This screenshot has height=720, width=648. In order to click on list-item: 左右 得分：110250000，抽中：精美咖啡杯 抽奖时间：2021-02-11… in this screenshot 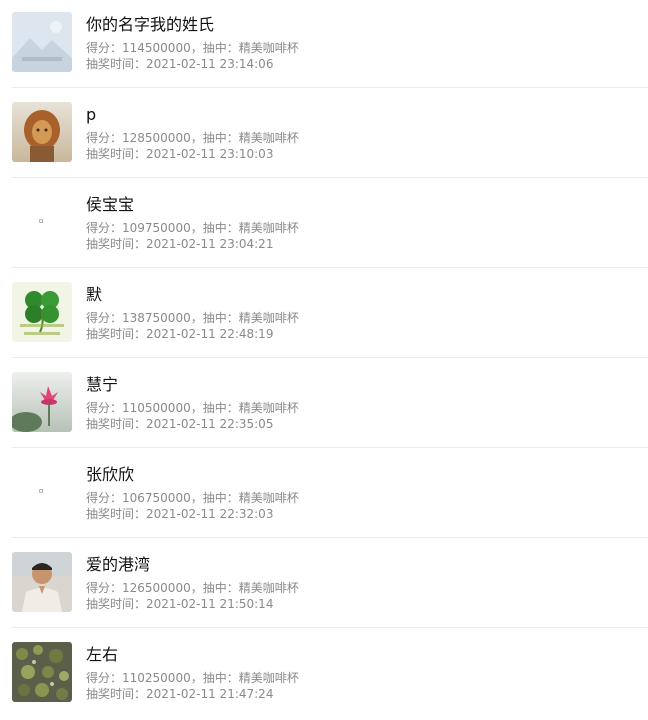, I will do `click(330, 675)`.